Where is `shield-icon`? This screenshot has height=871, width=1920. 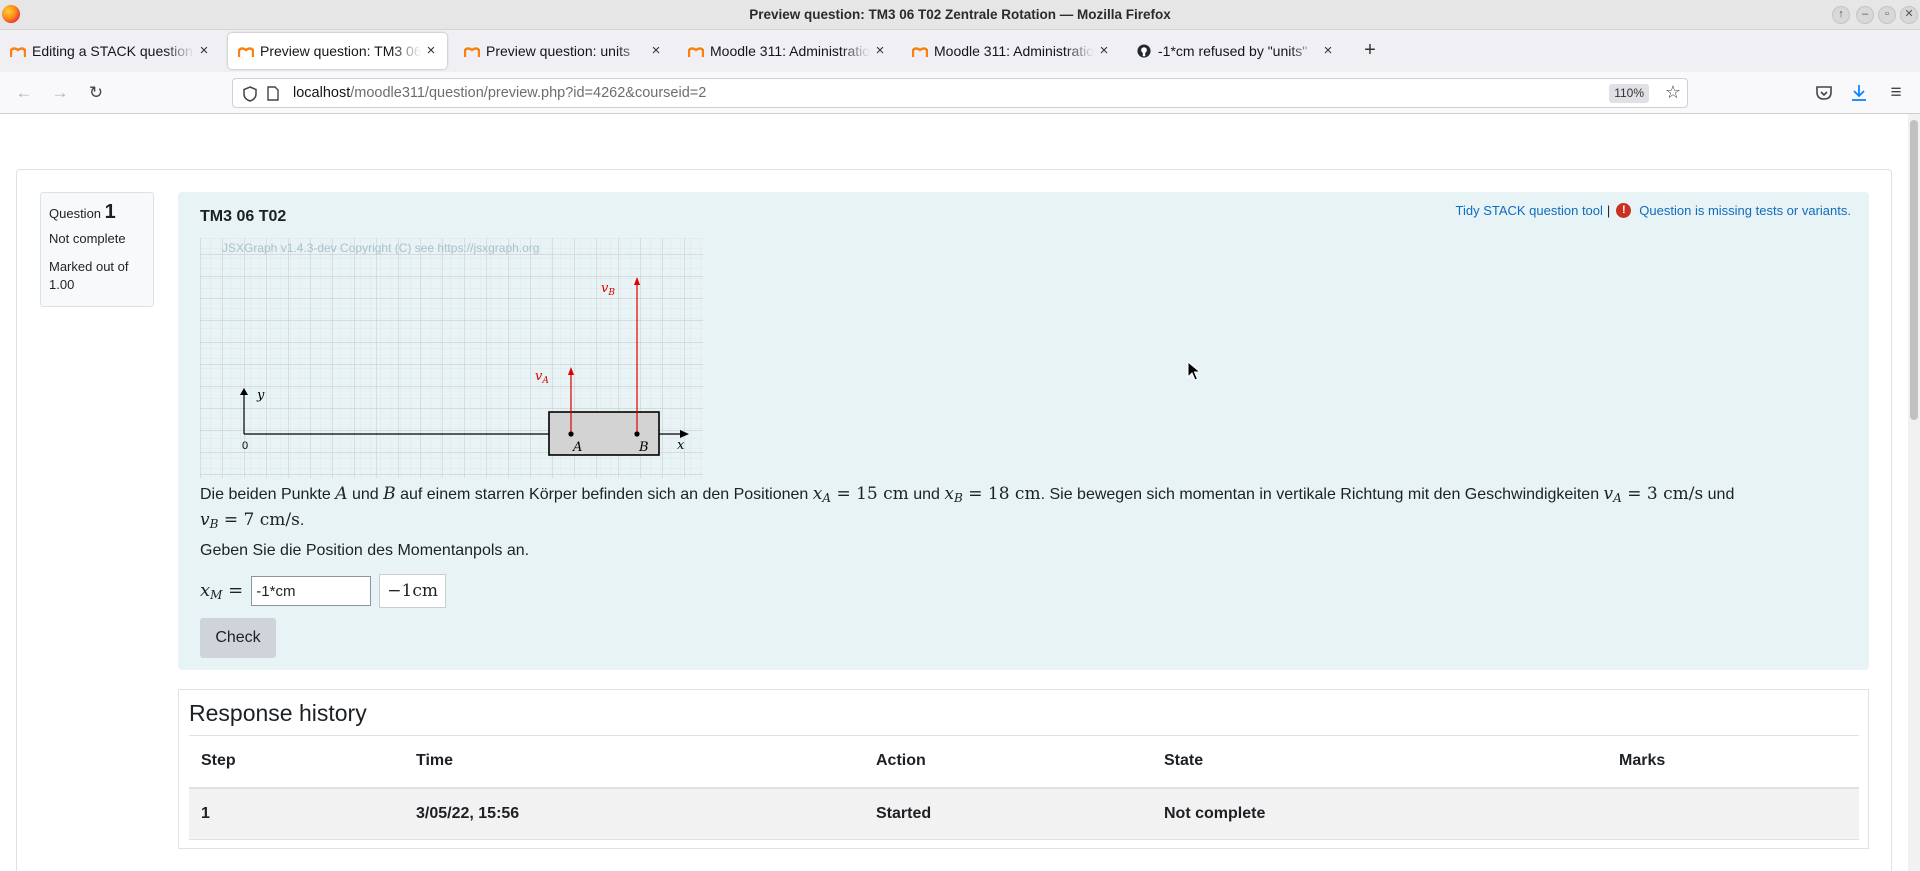 shield-icon is located at coordinates (250, 94).